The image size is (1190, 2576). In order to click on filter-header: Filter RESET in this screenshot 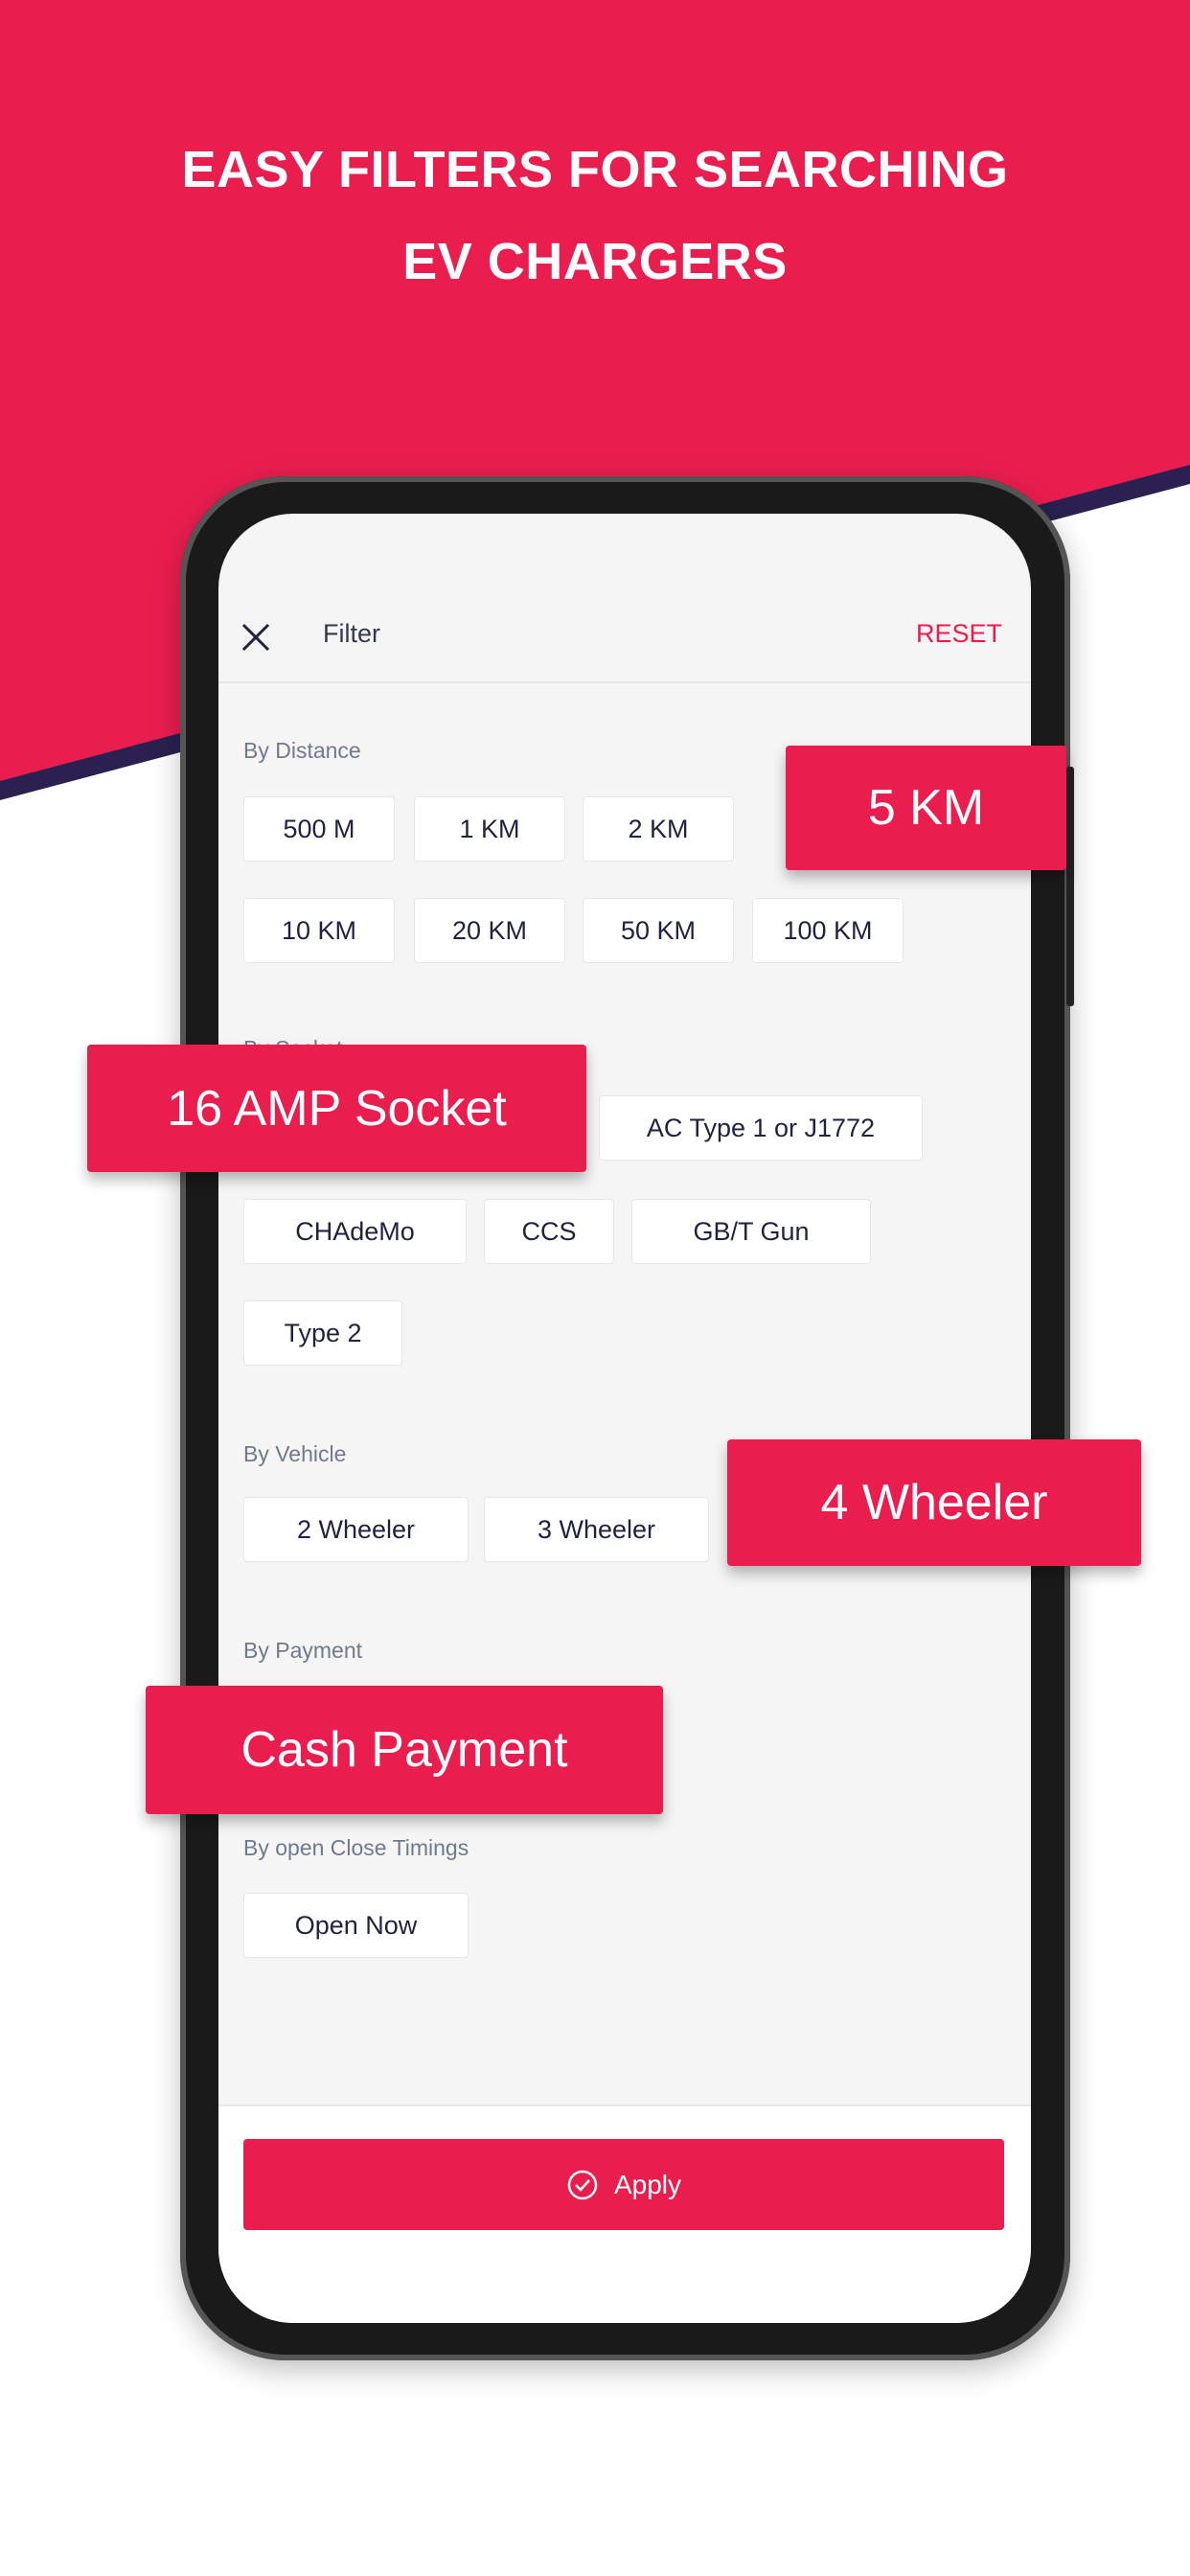, I will do `click(624, 598)`.